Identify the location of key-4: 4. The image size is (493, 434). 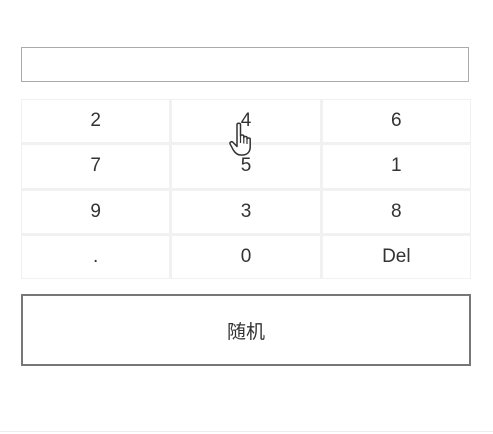
(246, 121).